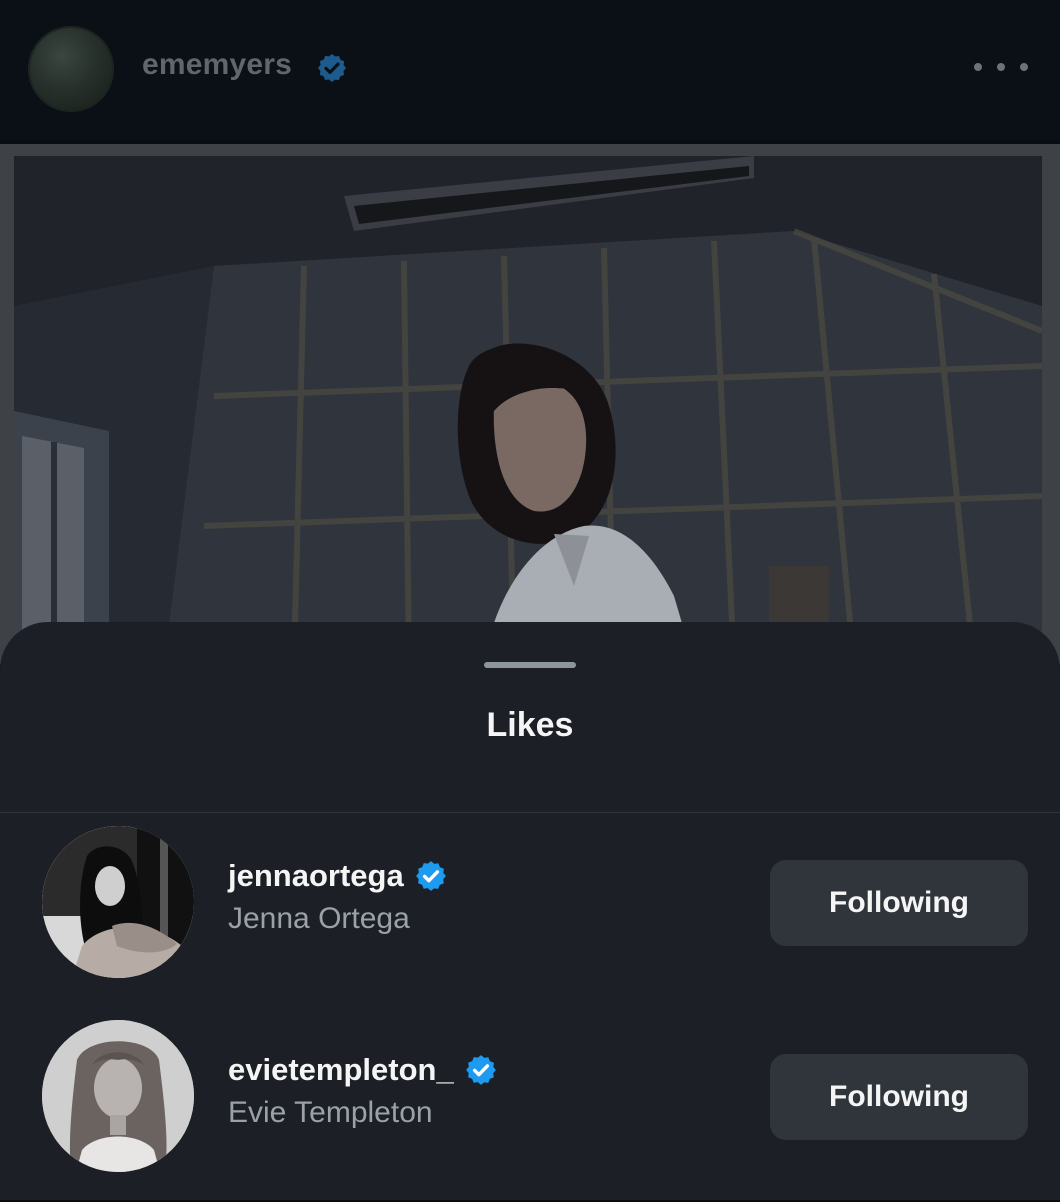  Describe the element at coordinates (363, 1090) in the screenshot. I see `like-user-info: evietempleton_ Evie Templeton` at that location.